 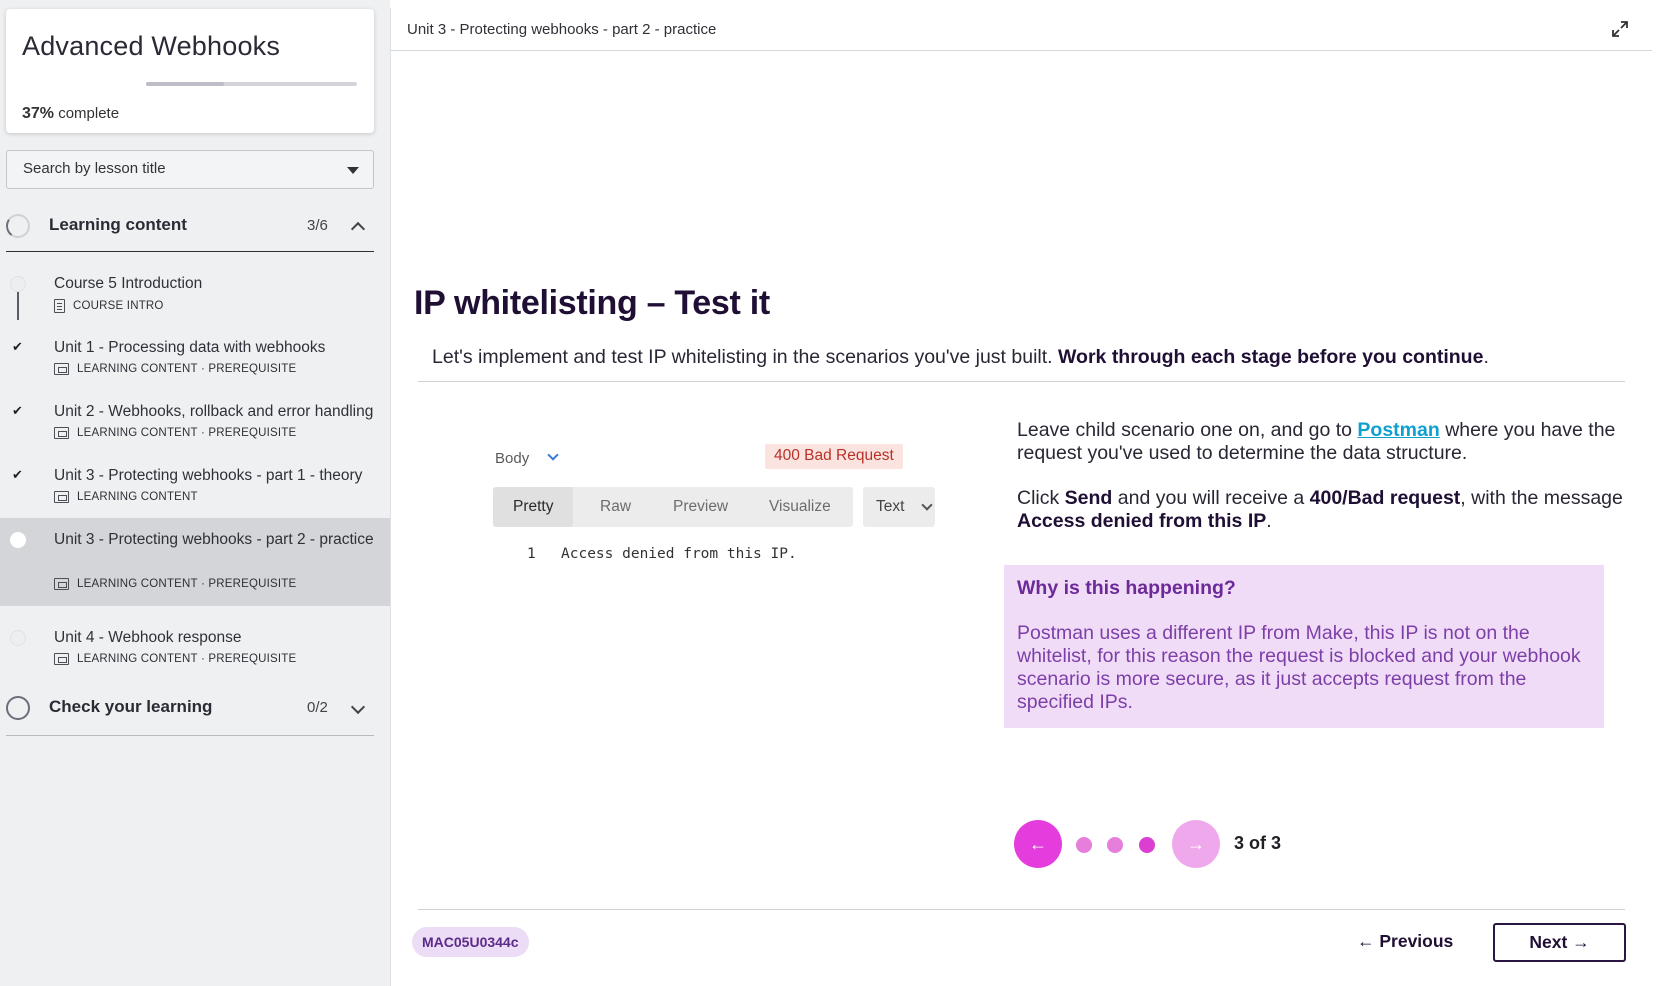 I want to click on postman-body-label: Body, so click(x=512, y=458).